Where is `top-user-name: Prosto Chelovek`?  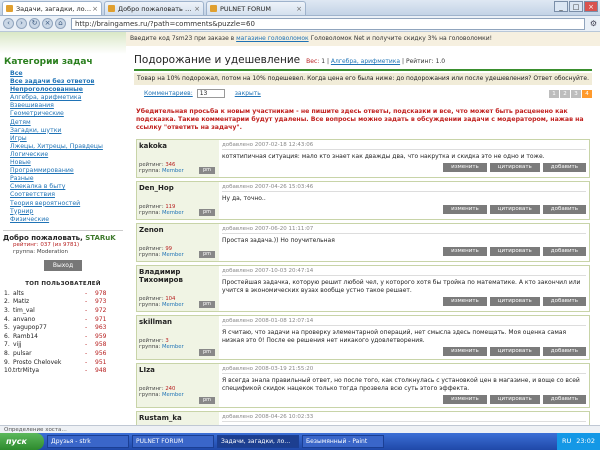
top-user-name: Prosto Chelovek is located at coordinates (49, 363).